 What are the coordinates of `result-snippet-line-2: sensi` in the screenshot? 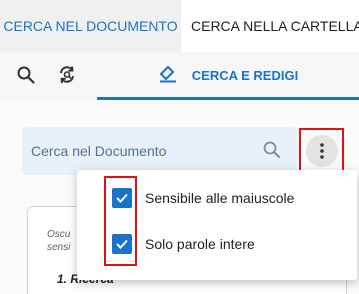 It's located at (59, 247).